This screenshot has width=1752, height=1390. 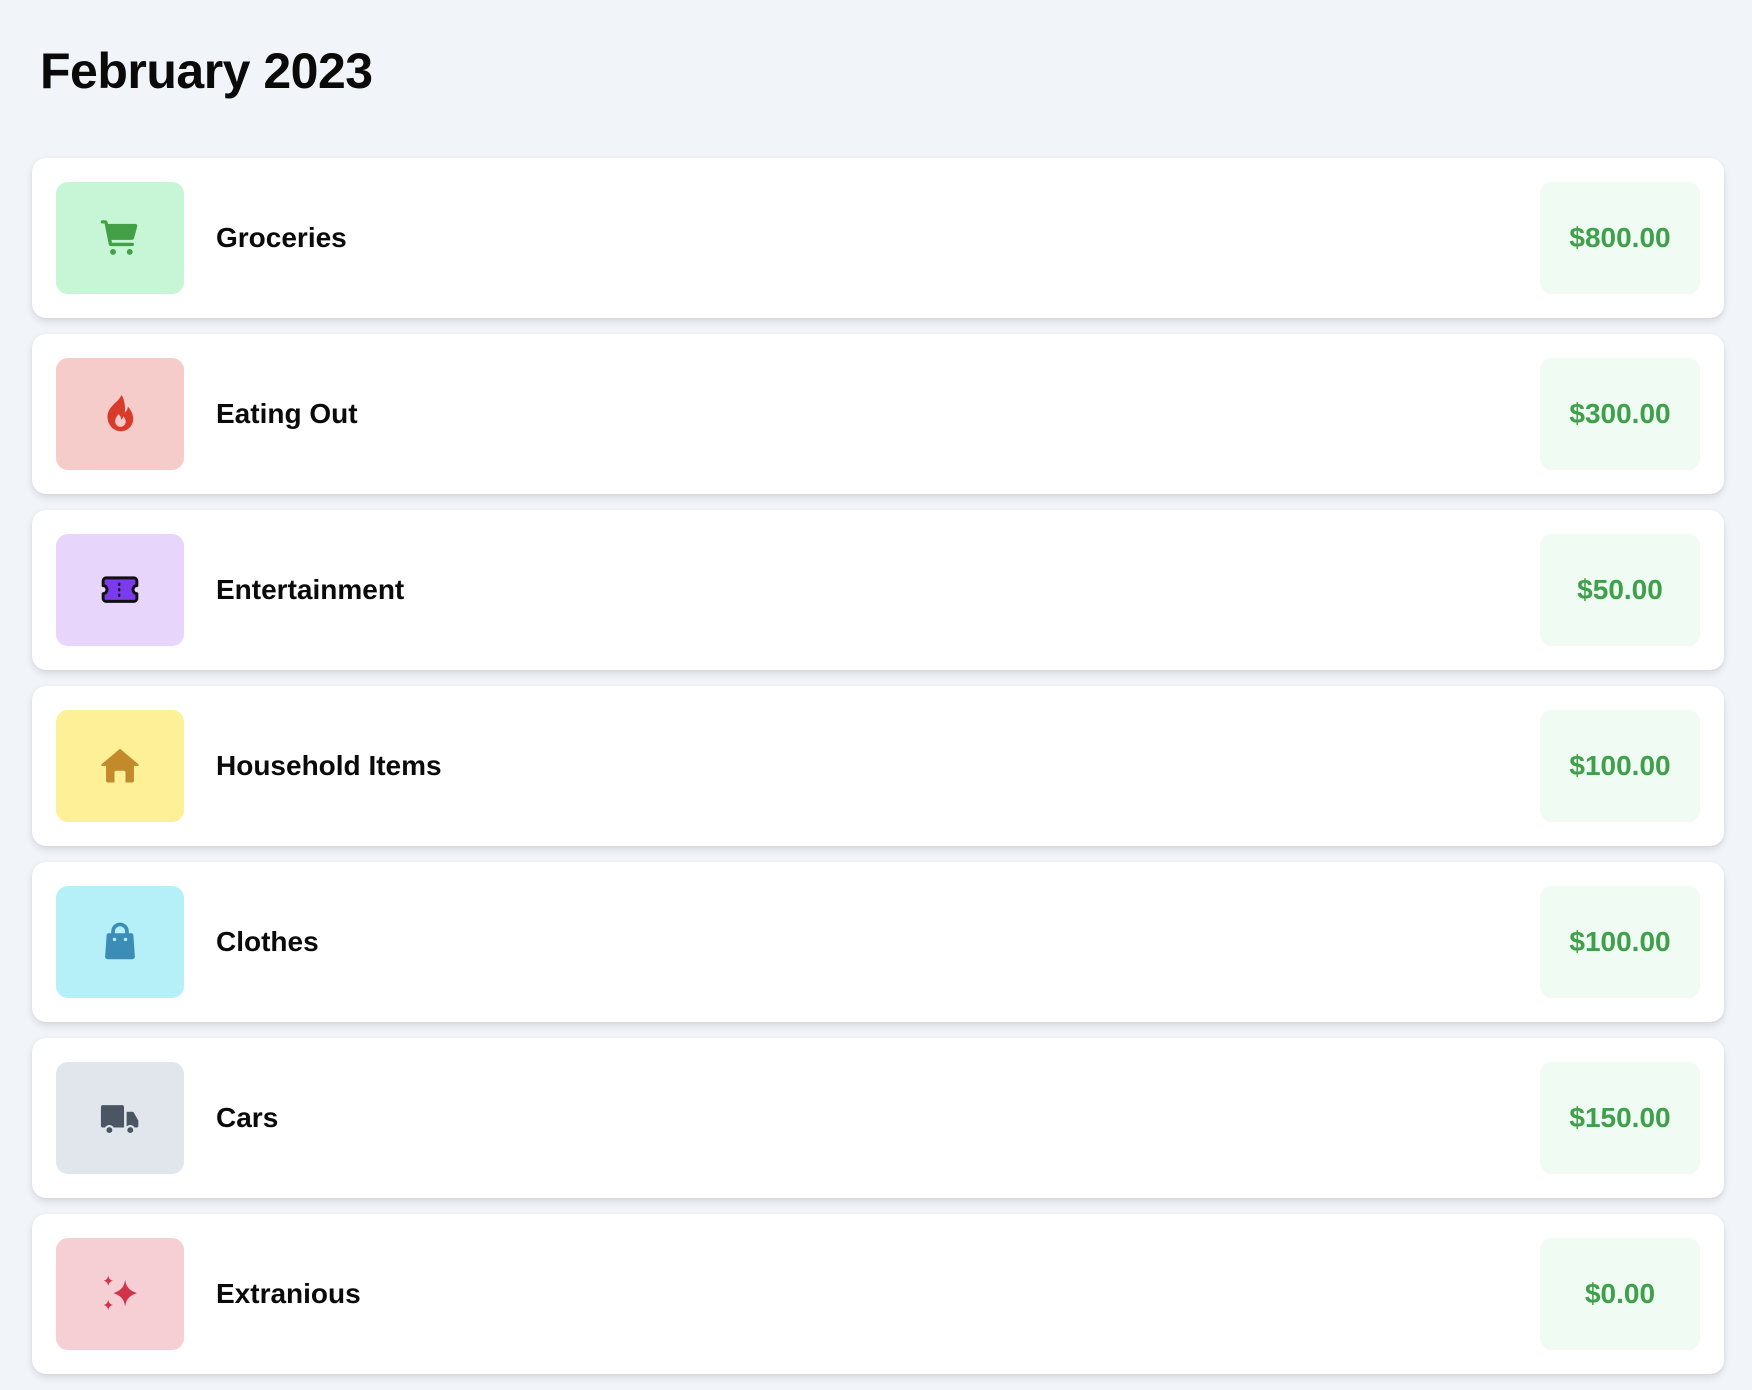 I want to click on category-label: Household Items, so click(x=329, y=765).